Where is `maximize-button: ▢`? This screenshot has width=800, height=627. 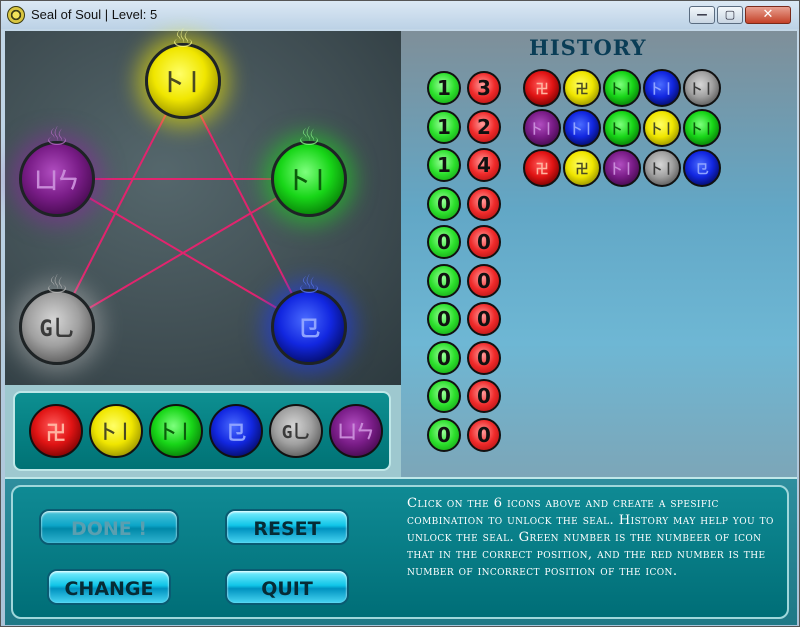 maximize-button: ▢ is located at coordinates (730, 15).